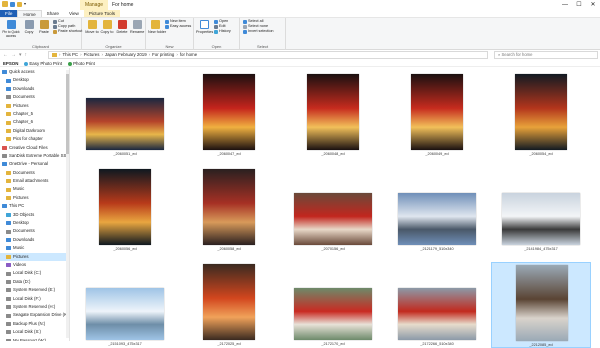 The image size is (600, 348). I want to click on file-name: _2060049_ed, so click(437, 154).